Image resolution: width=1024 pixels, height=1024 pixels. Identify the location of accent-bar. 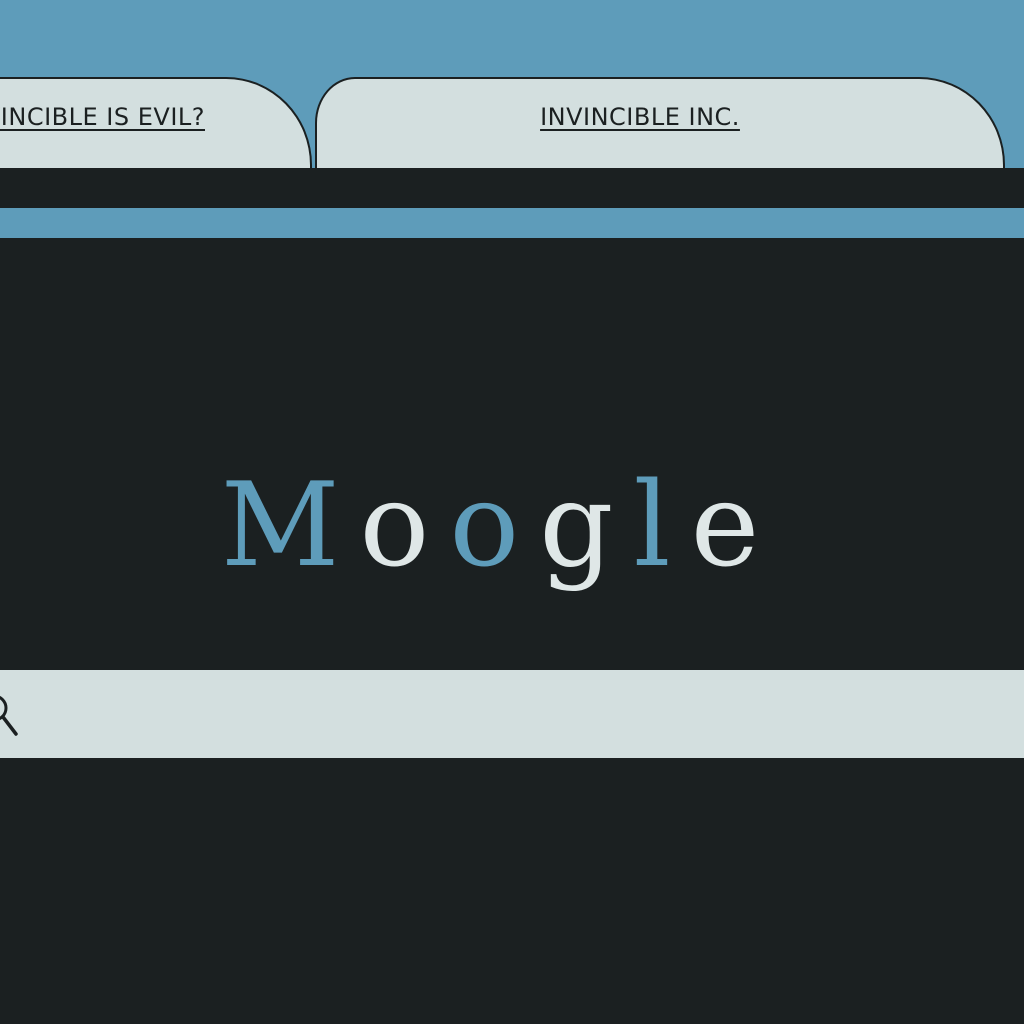
(512, 223).